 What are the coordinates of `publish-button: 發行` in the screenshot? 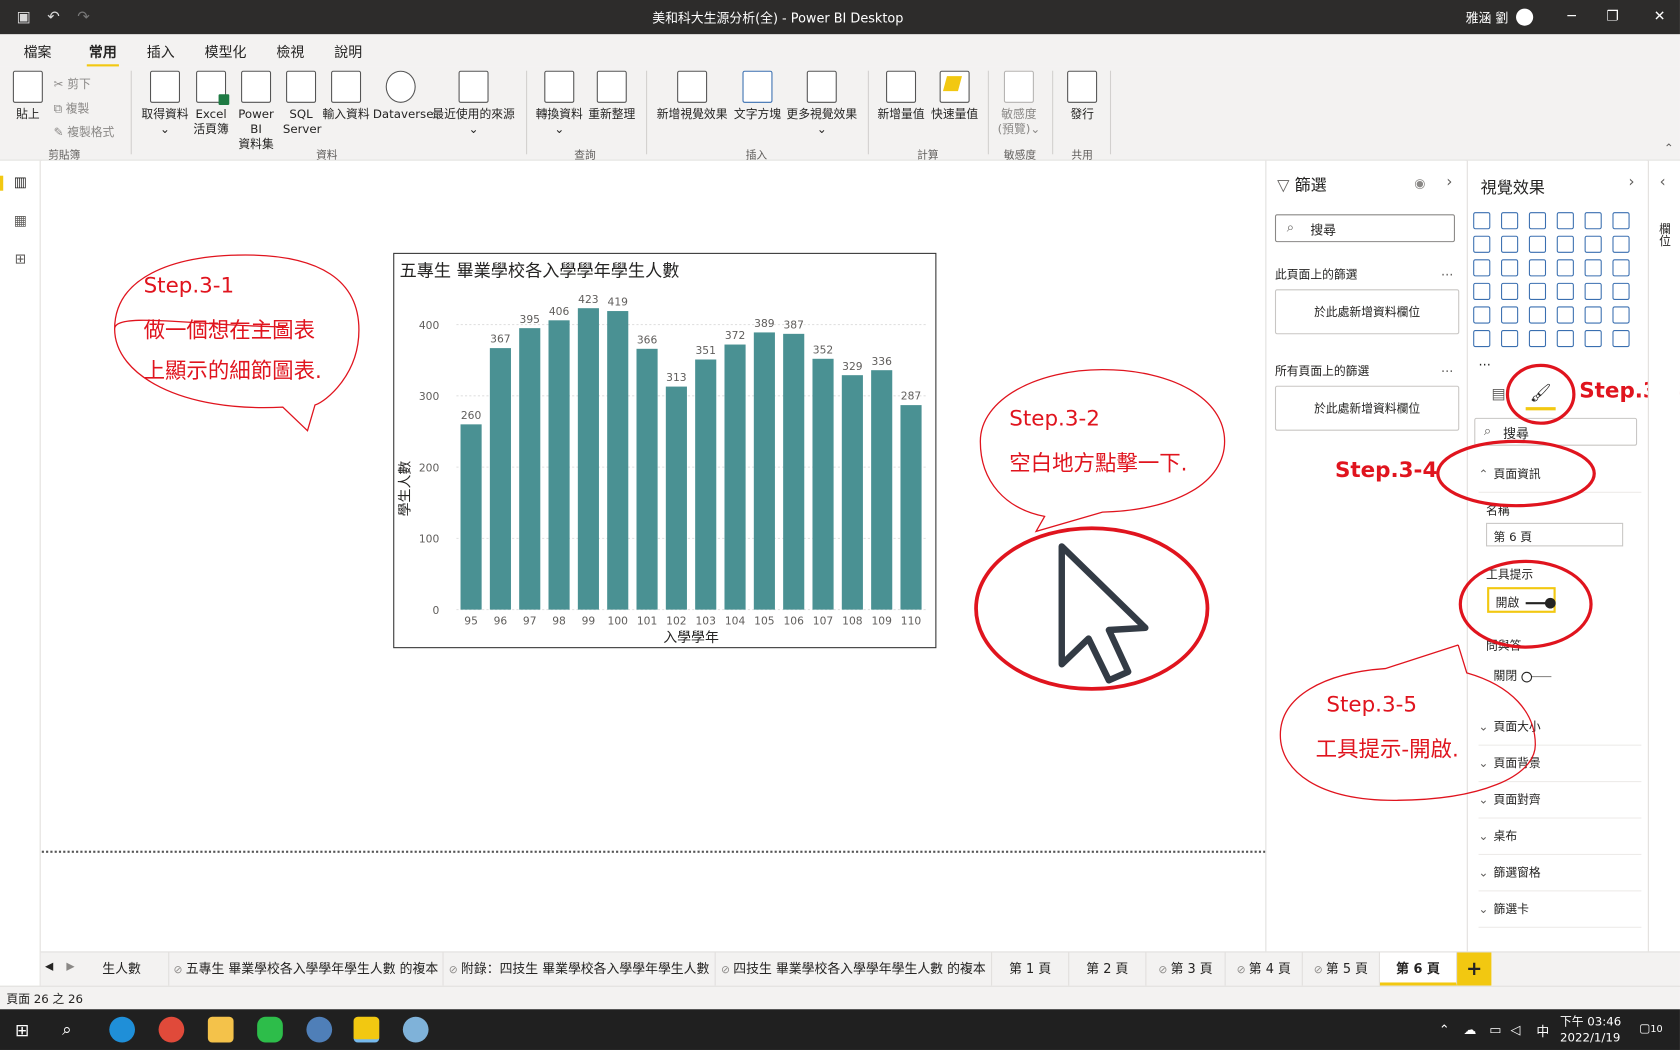 It's located at (1082, 96).